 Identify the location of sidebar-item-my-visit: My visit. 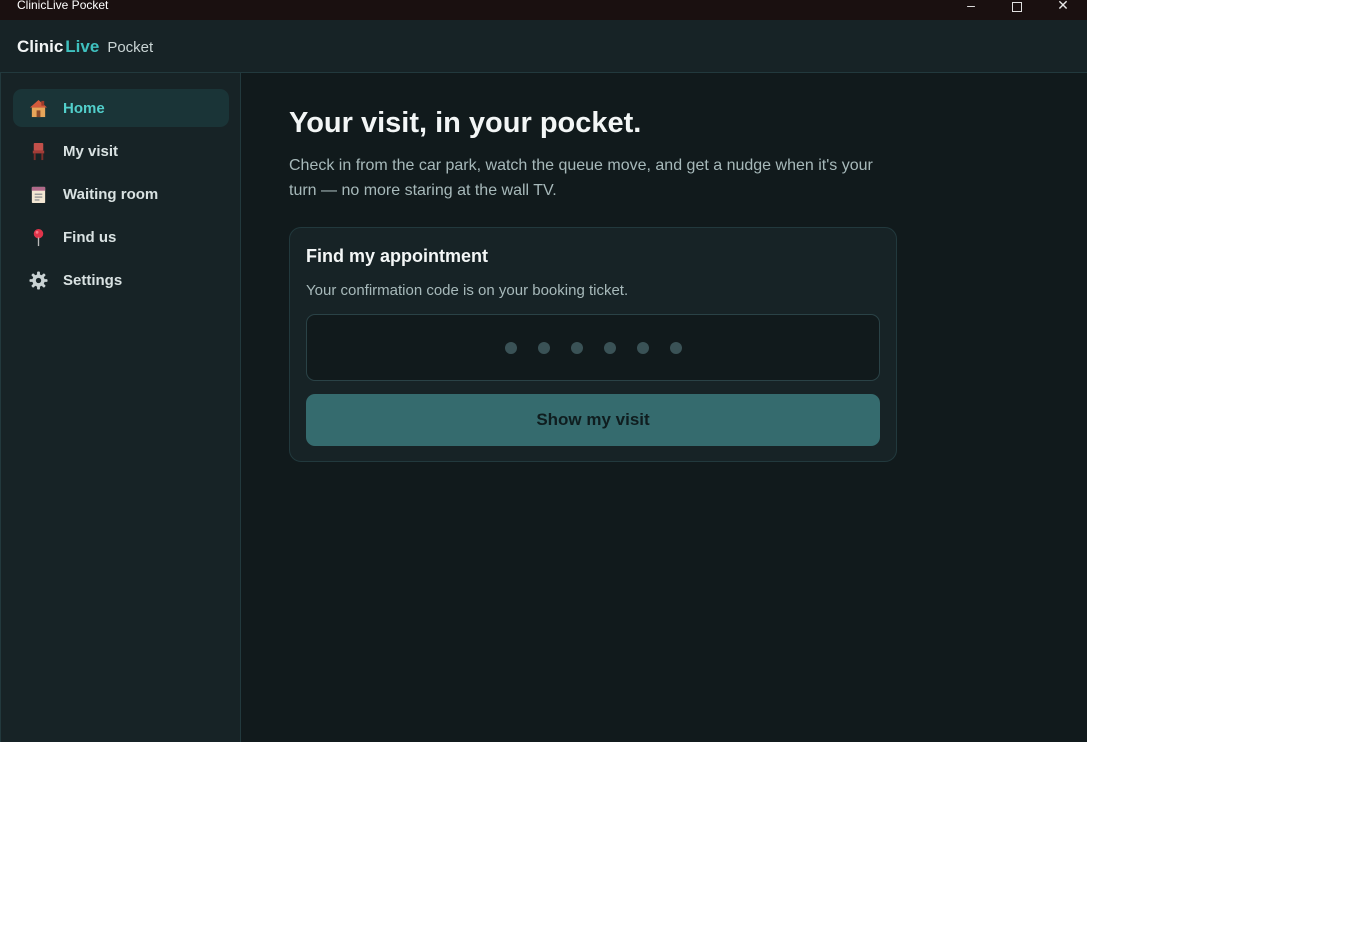
(121, 151).